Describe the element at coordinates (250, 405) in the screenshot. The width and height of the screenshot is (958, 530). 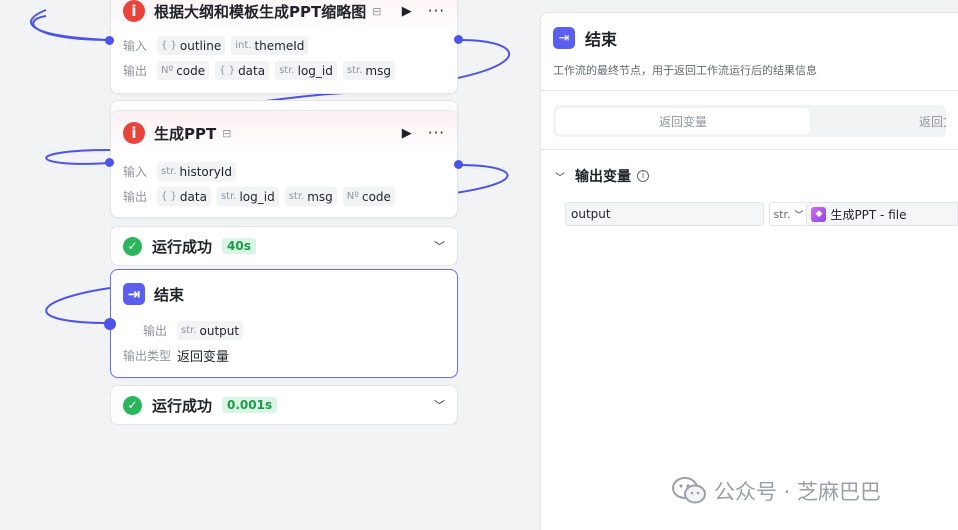
I see `duration-badge: 0.001s` at that location.